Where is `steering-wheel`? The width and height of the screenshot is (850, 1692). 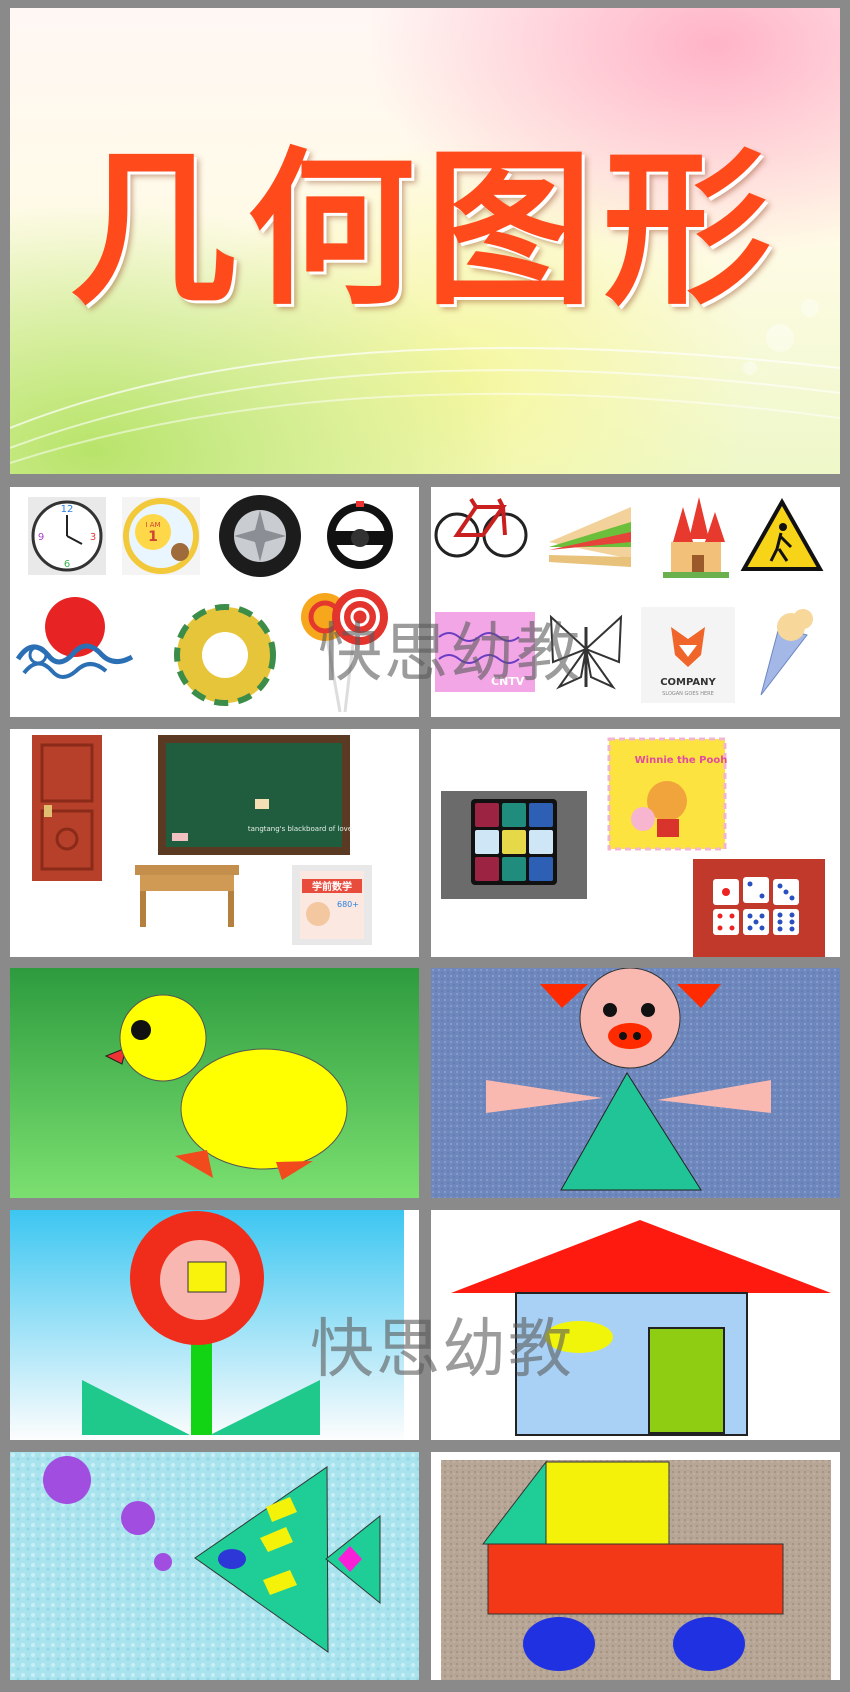 steering-wheel is located at coordinates (360, 535).